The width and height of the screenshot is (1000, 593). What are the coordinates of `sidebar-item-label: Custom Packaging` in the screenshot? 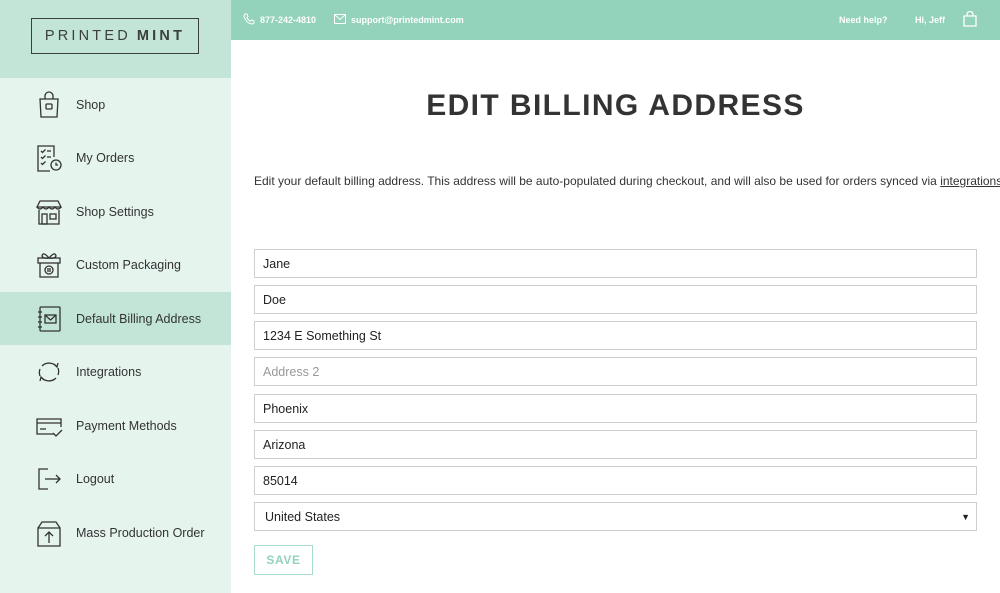 It's located at (128, 264).